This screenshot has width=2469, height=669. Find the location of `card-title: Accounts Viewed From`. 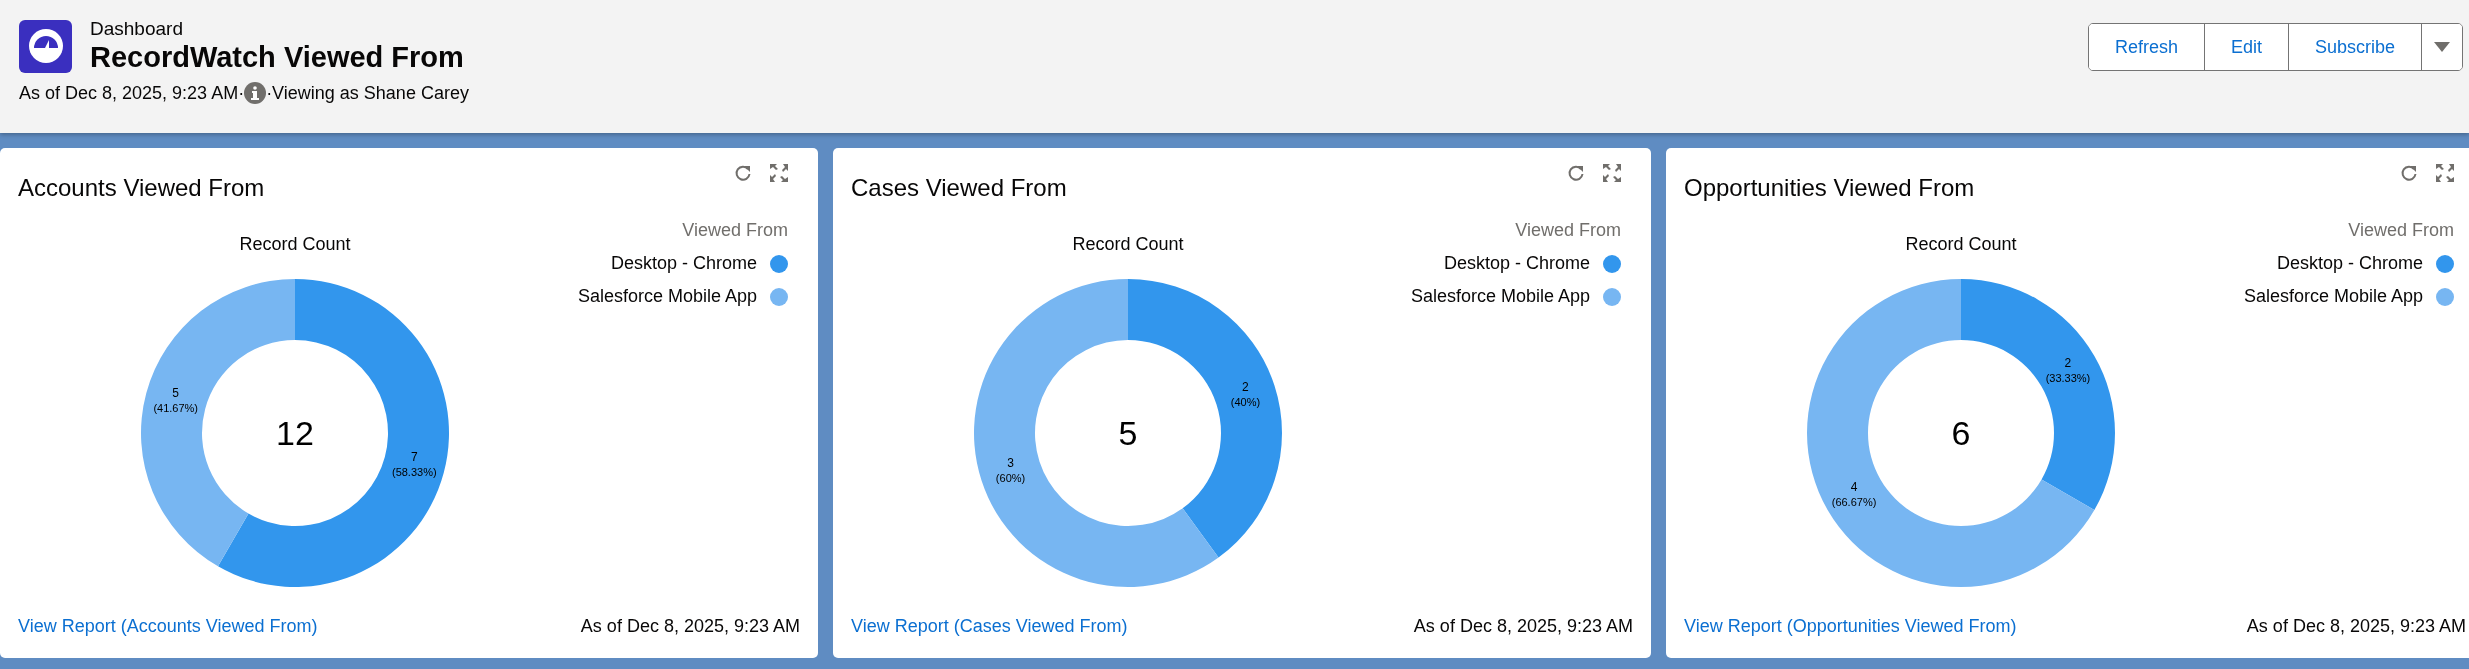

card-title: Accounts Viewed From is located at coordinates (141, 188).